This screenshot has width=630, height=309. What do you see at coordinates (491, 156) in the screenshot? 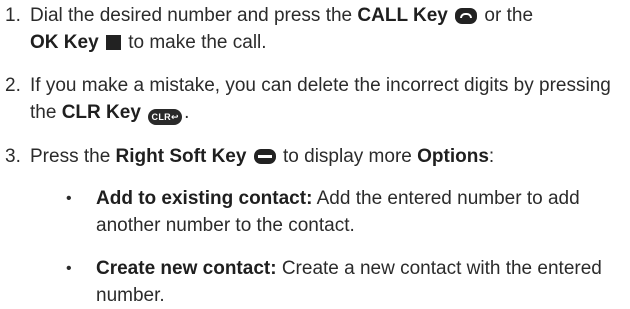
I see `step-text-part: :` at bounding box center [491, 156].